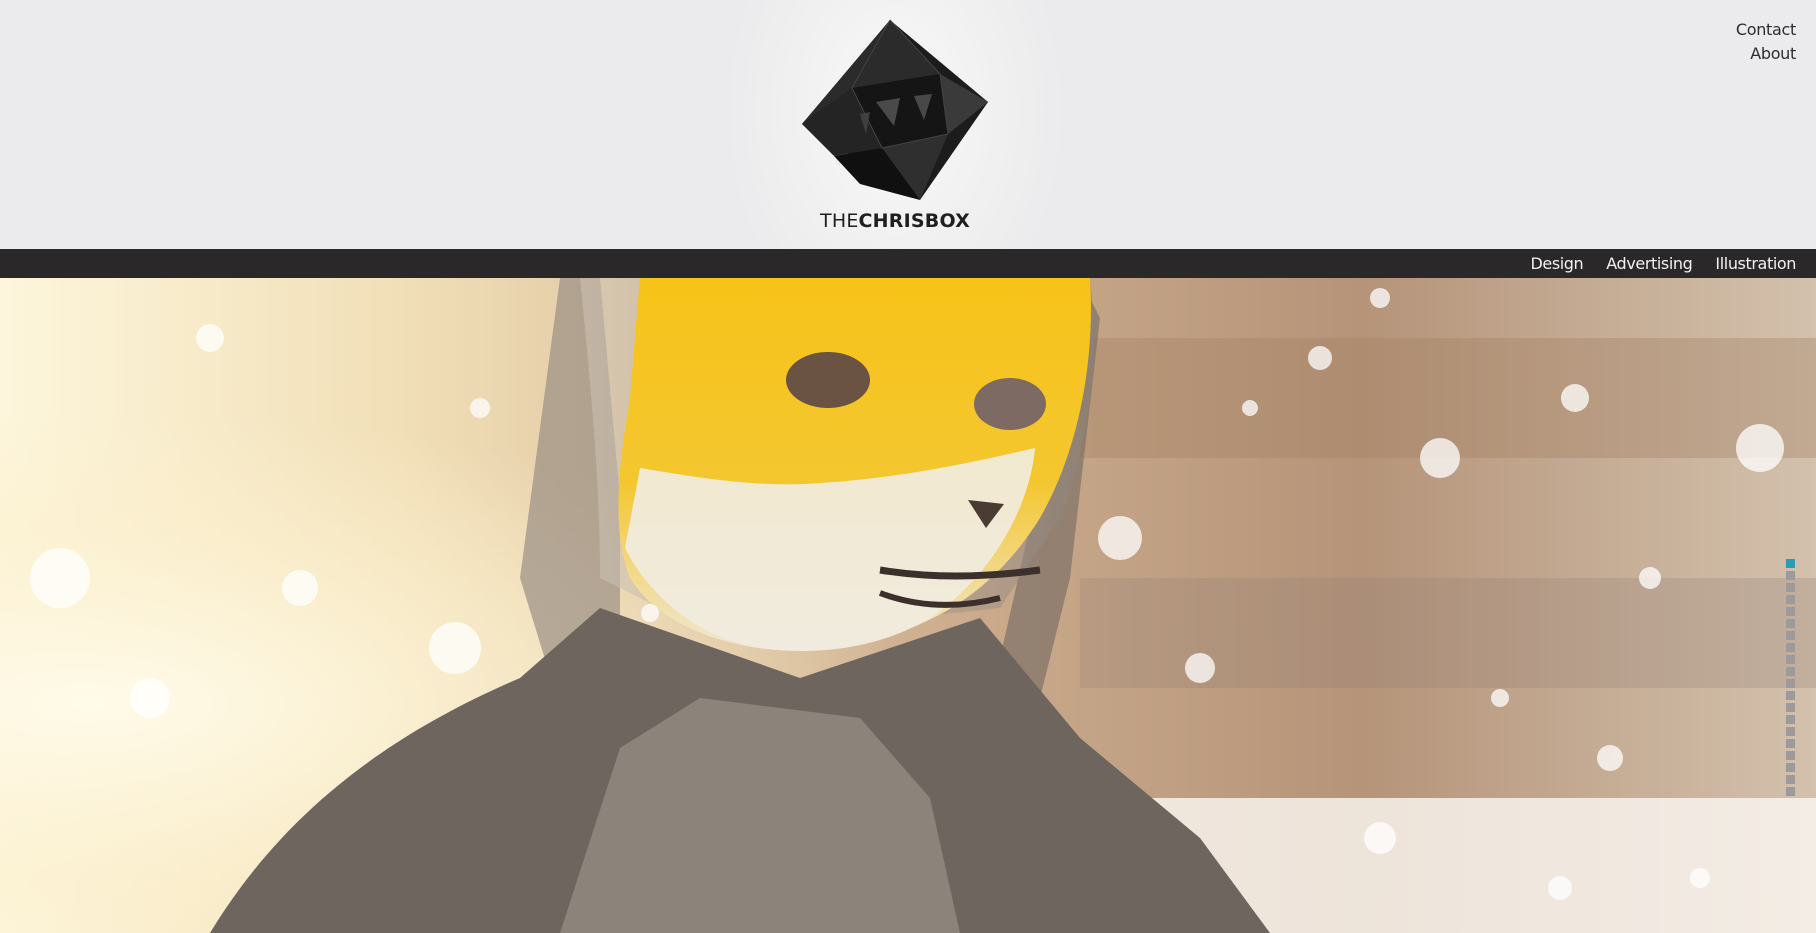  I want to click on about-link: About, so click(1766, 54).